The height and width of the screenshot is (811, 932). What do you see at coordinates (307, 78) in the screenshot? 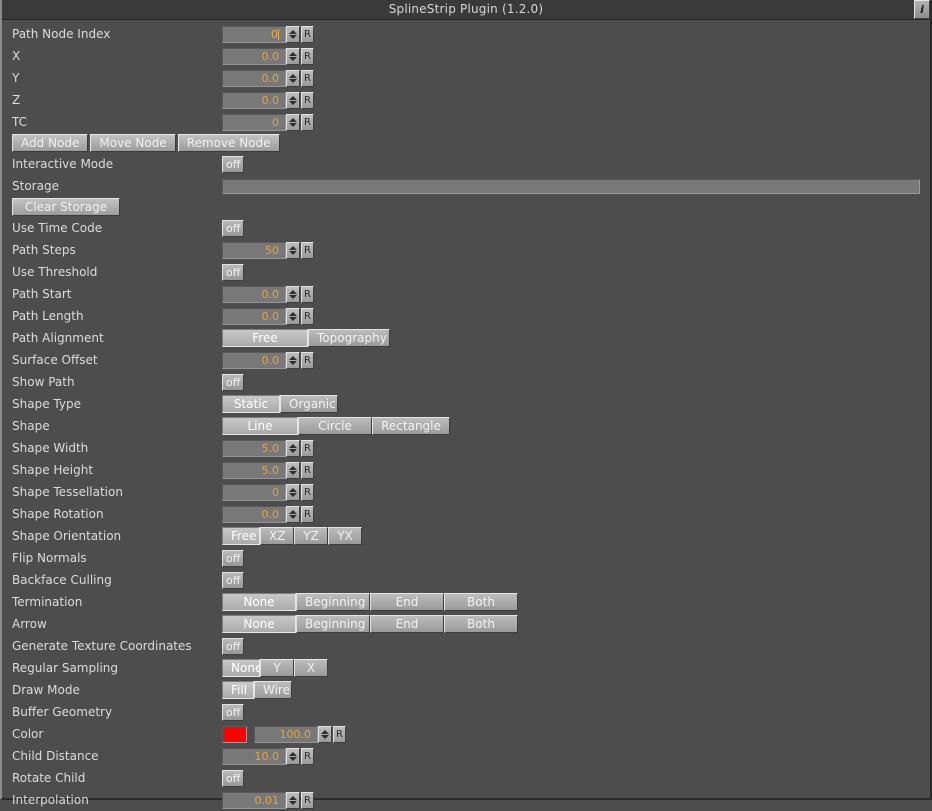
I see `reset-button-y: R` at bounding box center [307, 78].